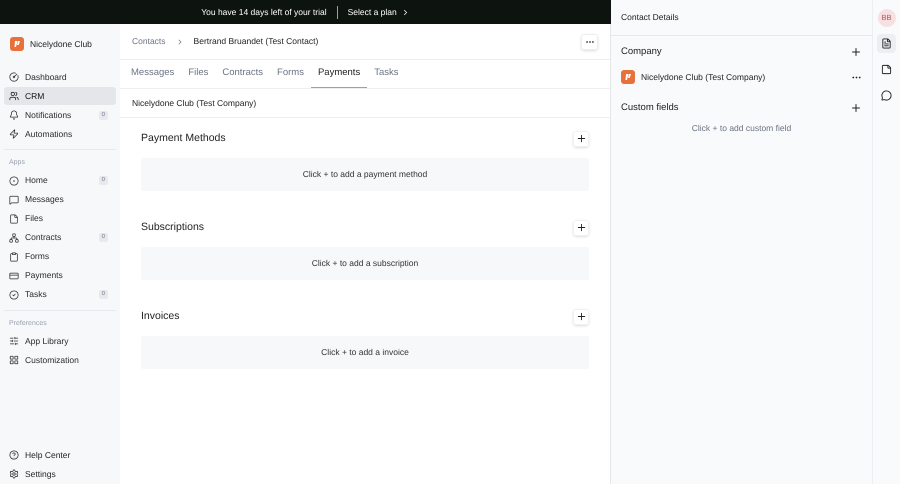  I want to click on breadcrumb-item: Contacts, so click(149, 41).